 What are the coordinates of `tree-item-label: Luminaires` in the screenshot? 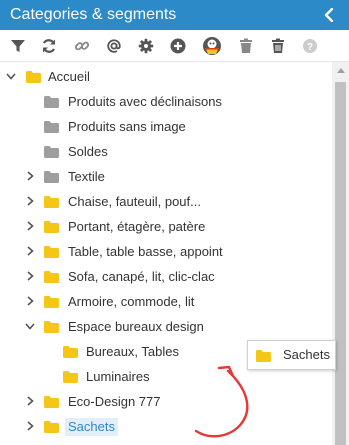 It's located at (118, 377).